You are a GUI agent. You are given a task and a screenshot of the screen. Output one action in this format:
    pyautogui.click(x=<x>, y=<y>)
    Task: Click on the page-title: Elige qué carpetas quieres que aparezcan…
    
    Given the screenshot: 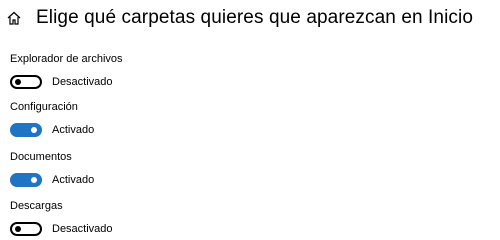 What is the action you would take?
    pyautogui.click(x=255, y=17)
    